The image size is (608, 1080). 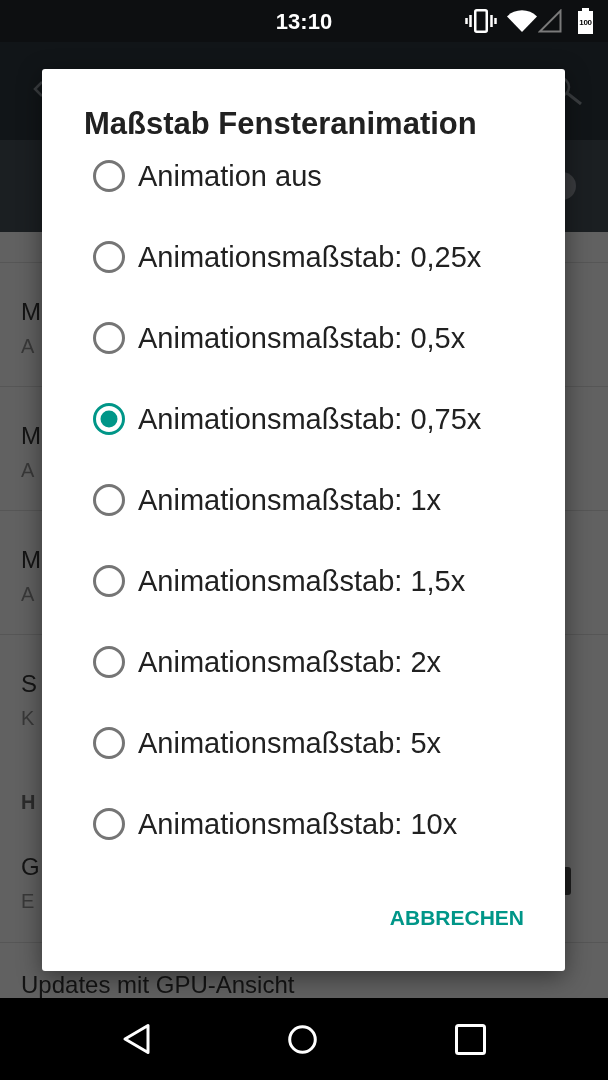 I want to click on back-icon, so click(x=136, y=1039).